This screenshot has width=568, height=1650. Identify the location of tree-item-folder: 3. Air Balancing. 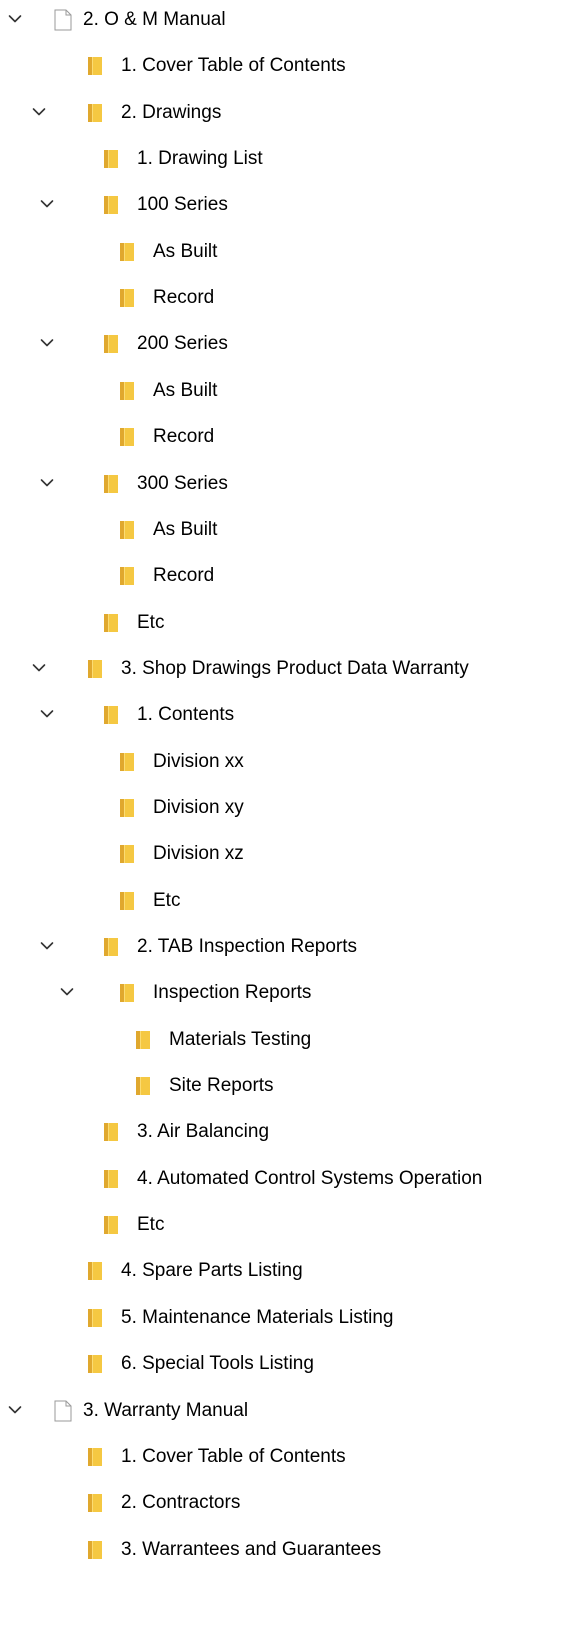
(284, 1132).